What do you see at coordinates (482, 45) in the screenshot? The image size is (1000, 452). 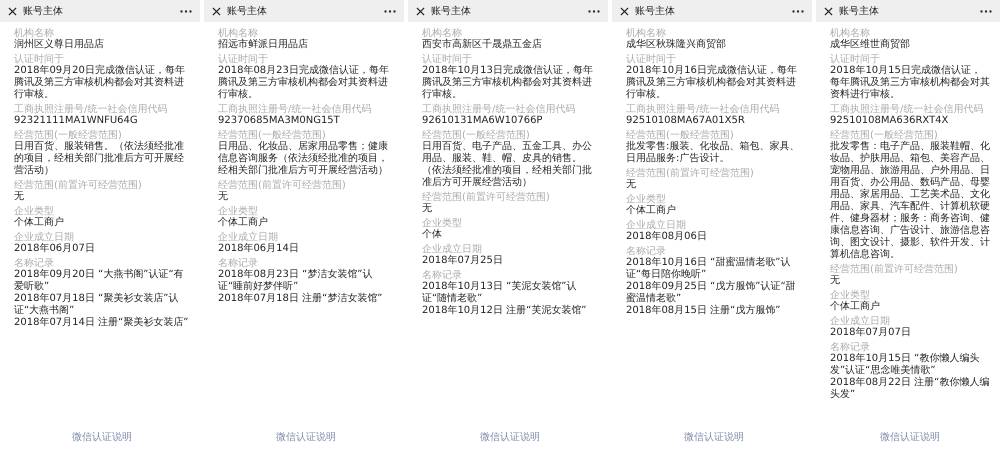 I see `field-value: 西安市高新区千晟鼎五金店` at bounding box center [482, 45].